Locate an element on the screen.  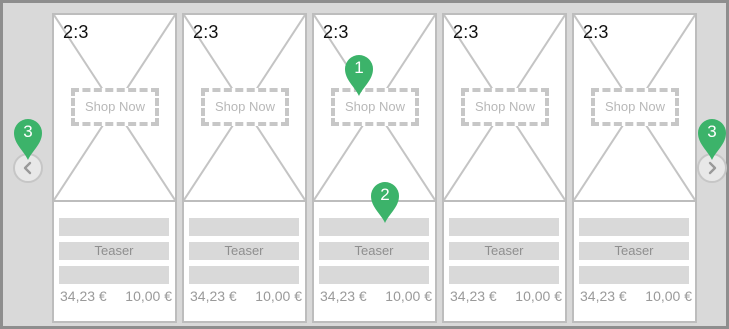
annotation-marker-1: 1 is located at coordinates (359, 75).